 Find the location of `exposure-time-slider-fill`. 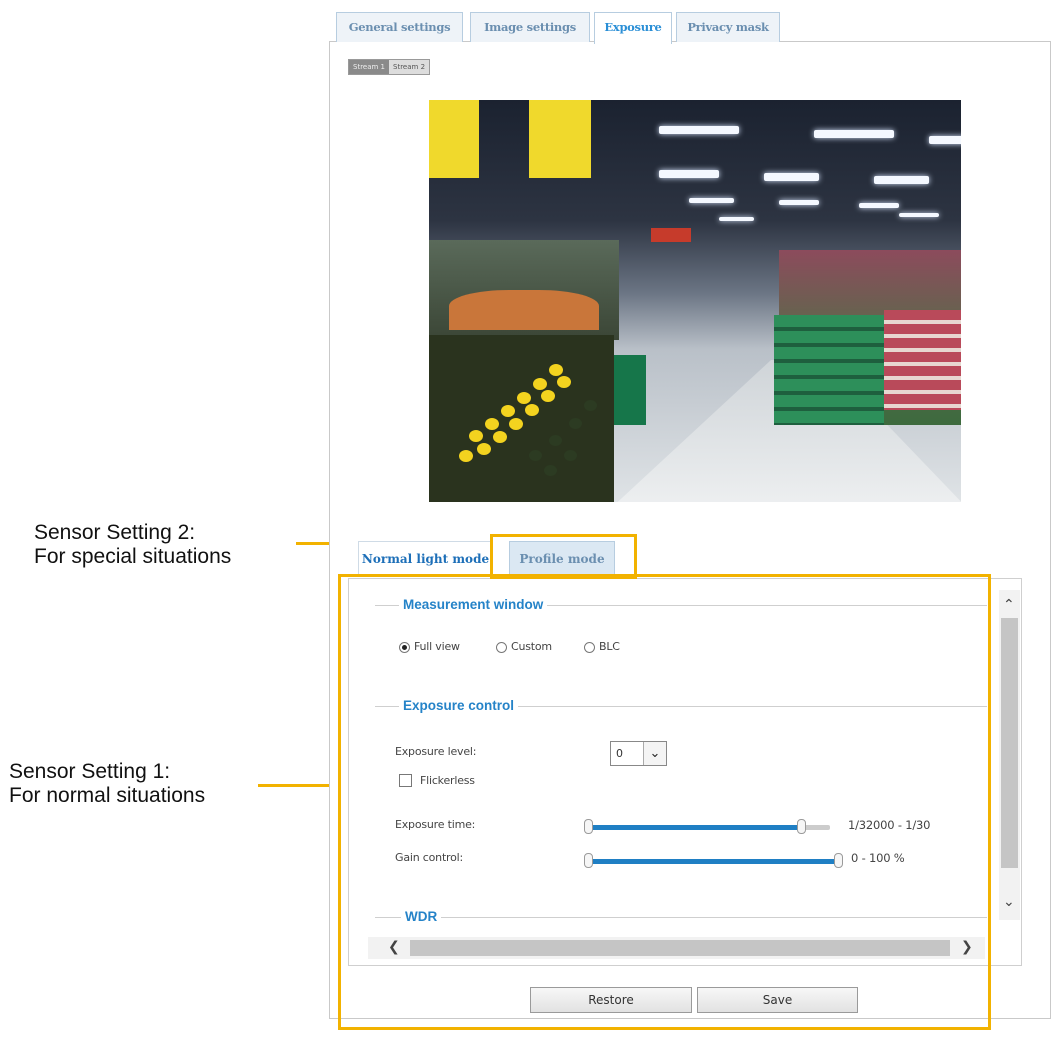

exposure-time-slider-fill is located at coordinates (694, 827).